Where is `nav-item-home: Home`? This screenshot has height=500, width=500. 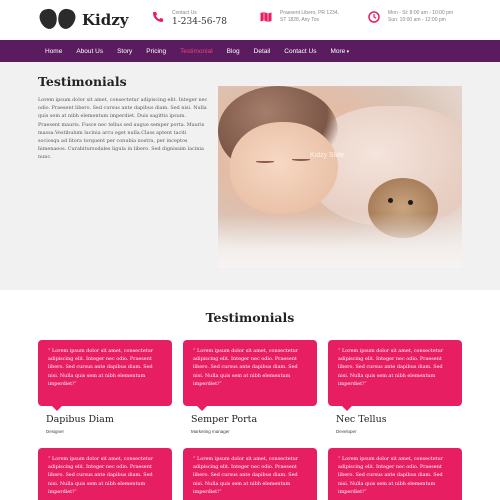
nav-item-home: Home is located at coordinates (53, 51).